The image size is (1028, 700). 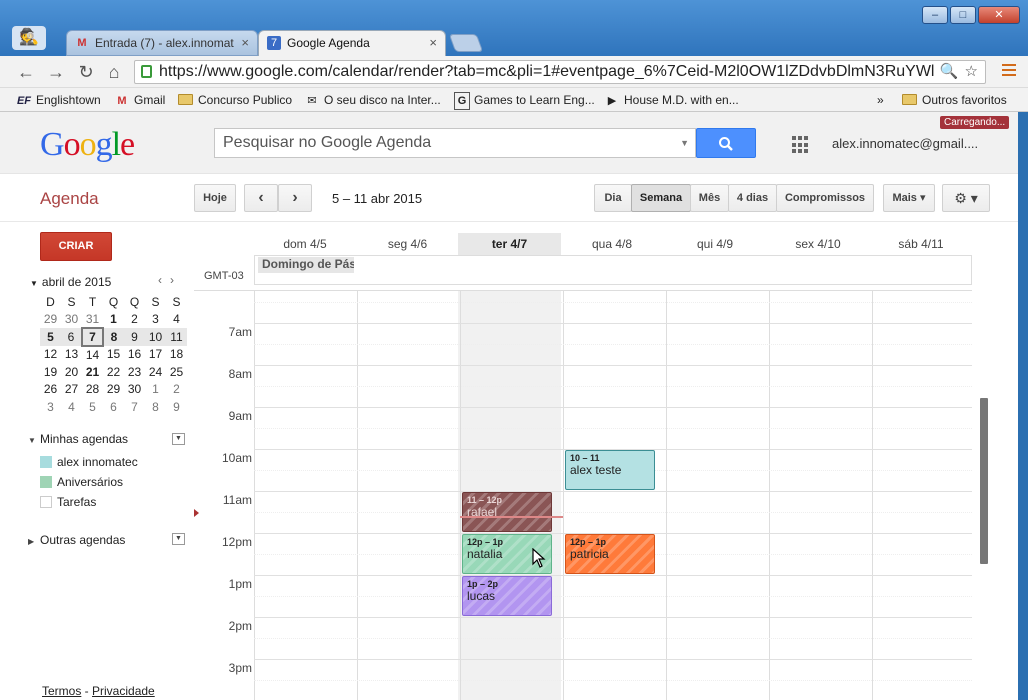 What do you see at coordinates (76, 540) in the screenshot?
I see `other-calendars-toggle: ▶ Outras agendas` at bounding box center [76, 540].